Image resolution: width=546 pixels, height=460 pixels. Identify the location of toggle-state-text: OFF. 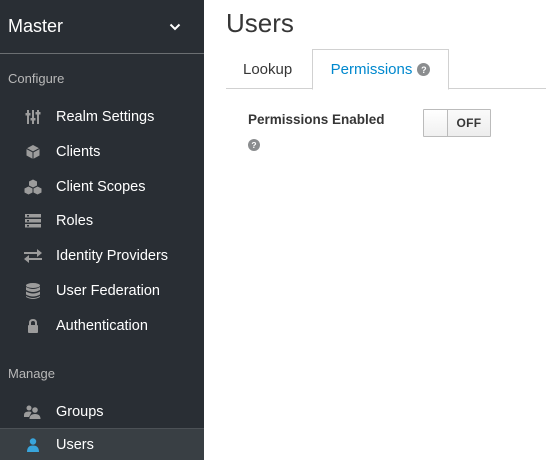
(469, 123).